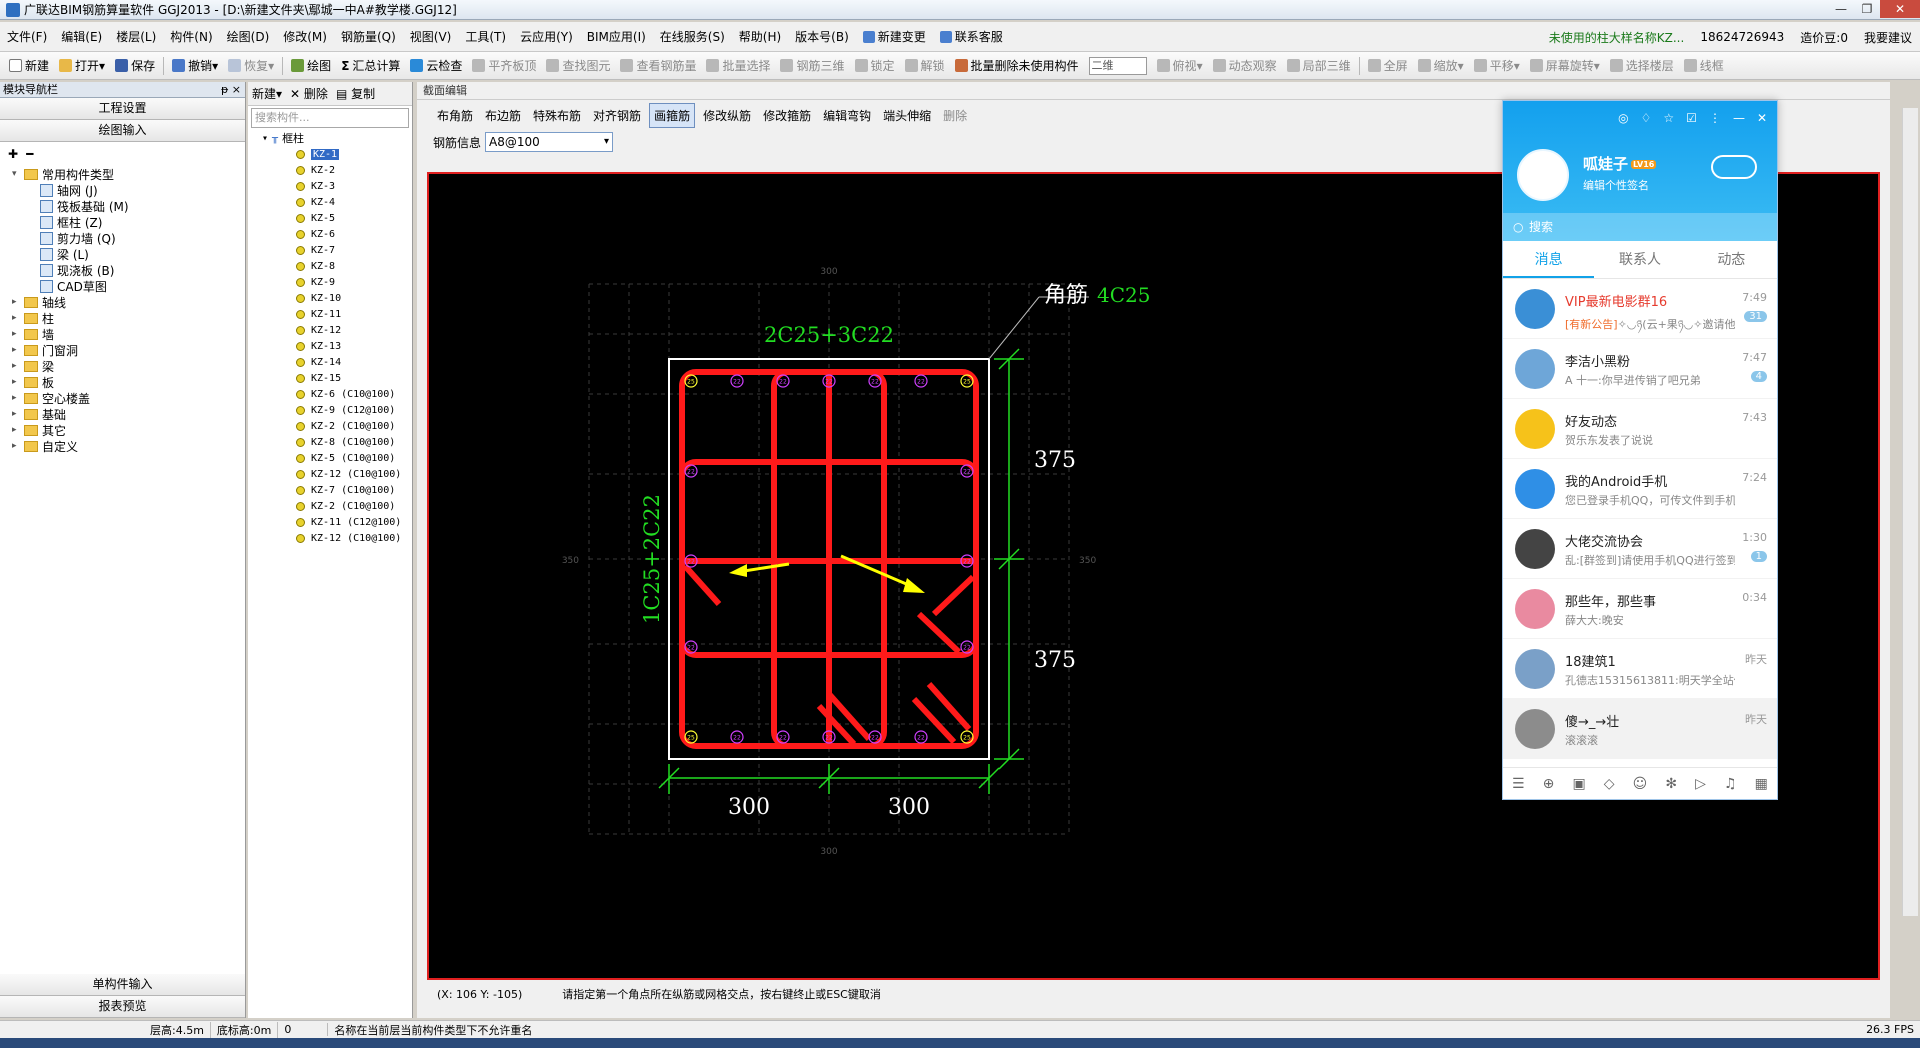  What do you see at coordinates (1731, 259) in the screenshot?
I see `qq-tab: 动态` at bounding box center [1731, 259].